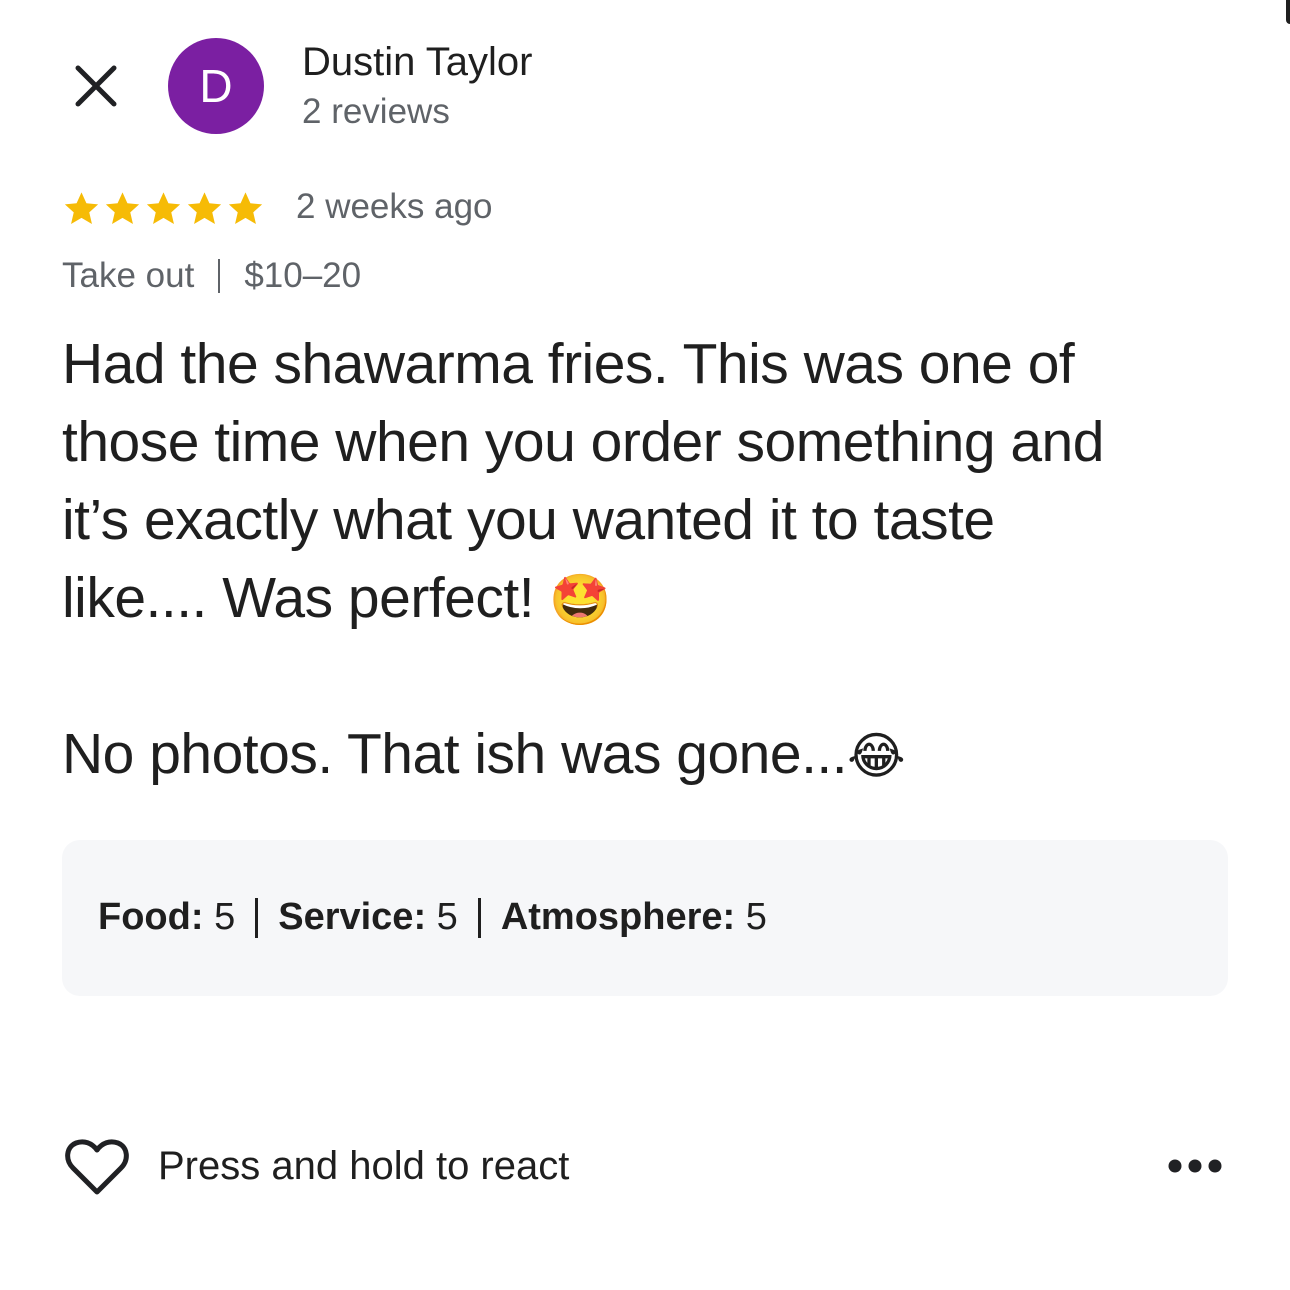 The width and height of the screenshot is (1290, 1290). I want to click on review-line: it’s exactly what you wanted it to taste, so click(528, 520).